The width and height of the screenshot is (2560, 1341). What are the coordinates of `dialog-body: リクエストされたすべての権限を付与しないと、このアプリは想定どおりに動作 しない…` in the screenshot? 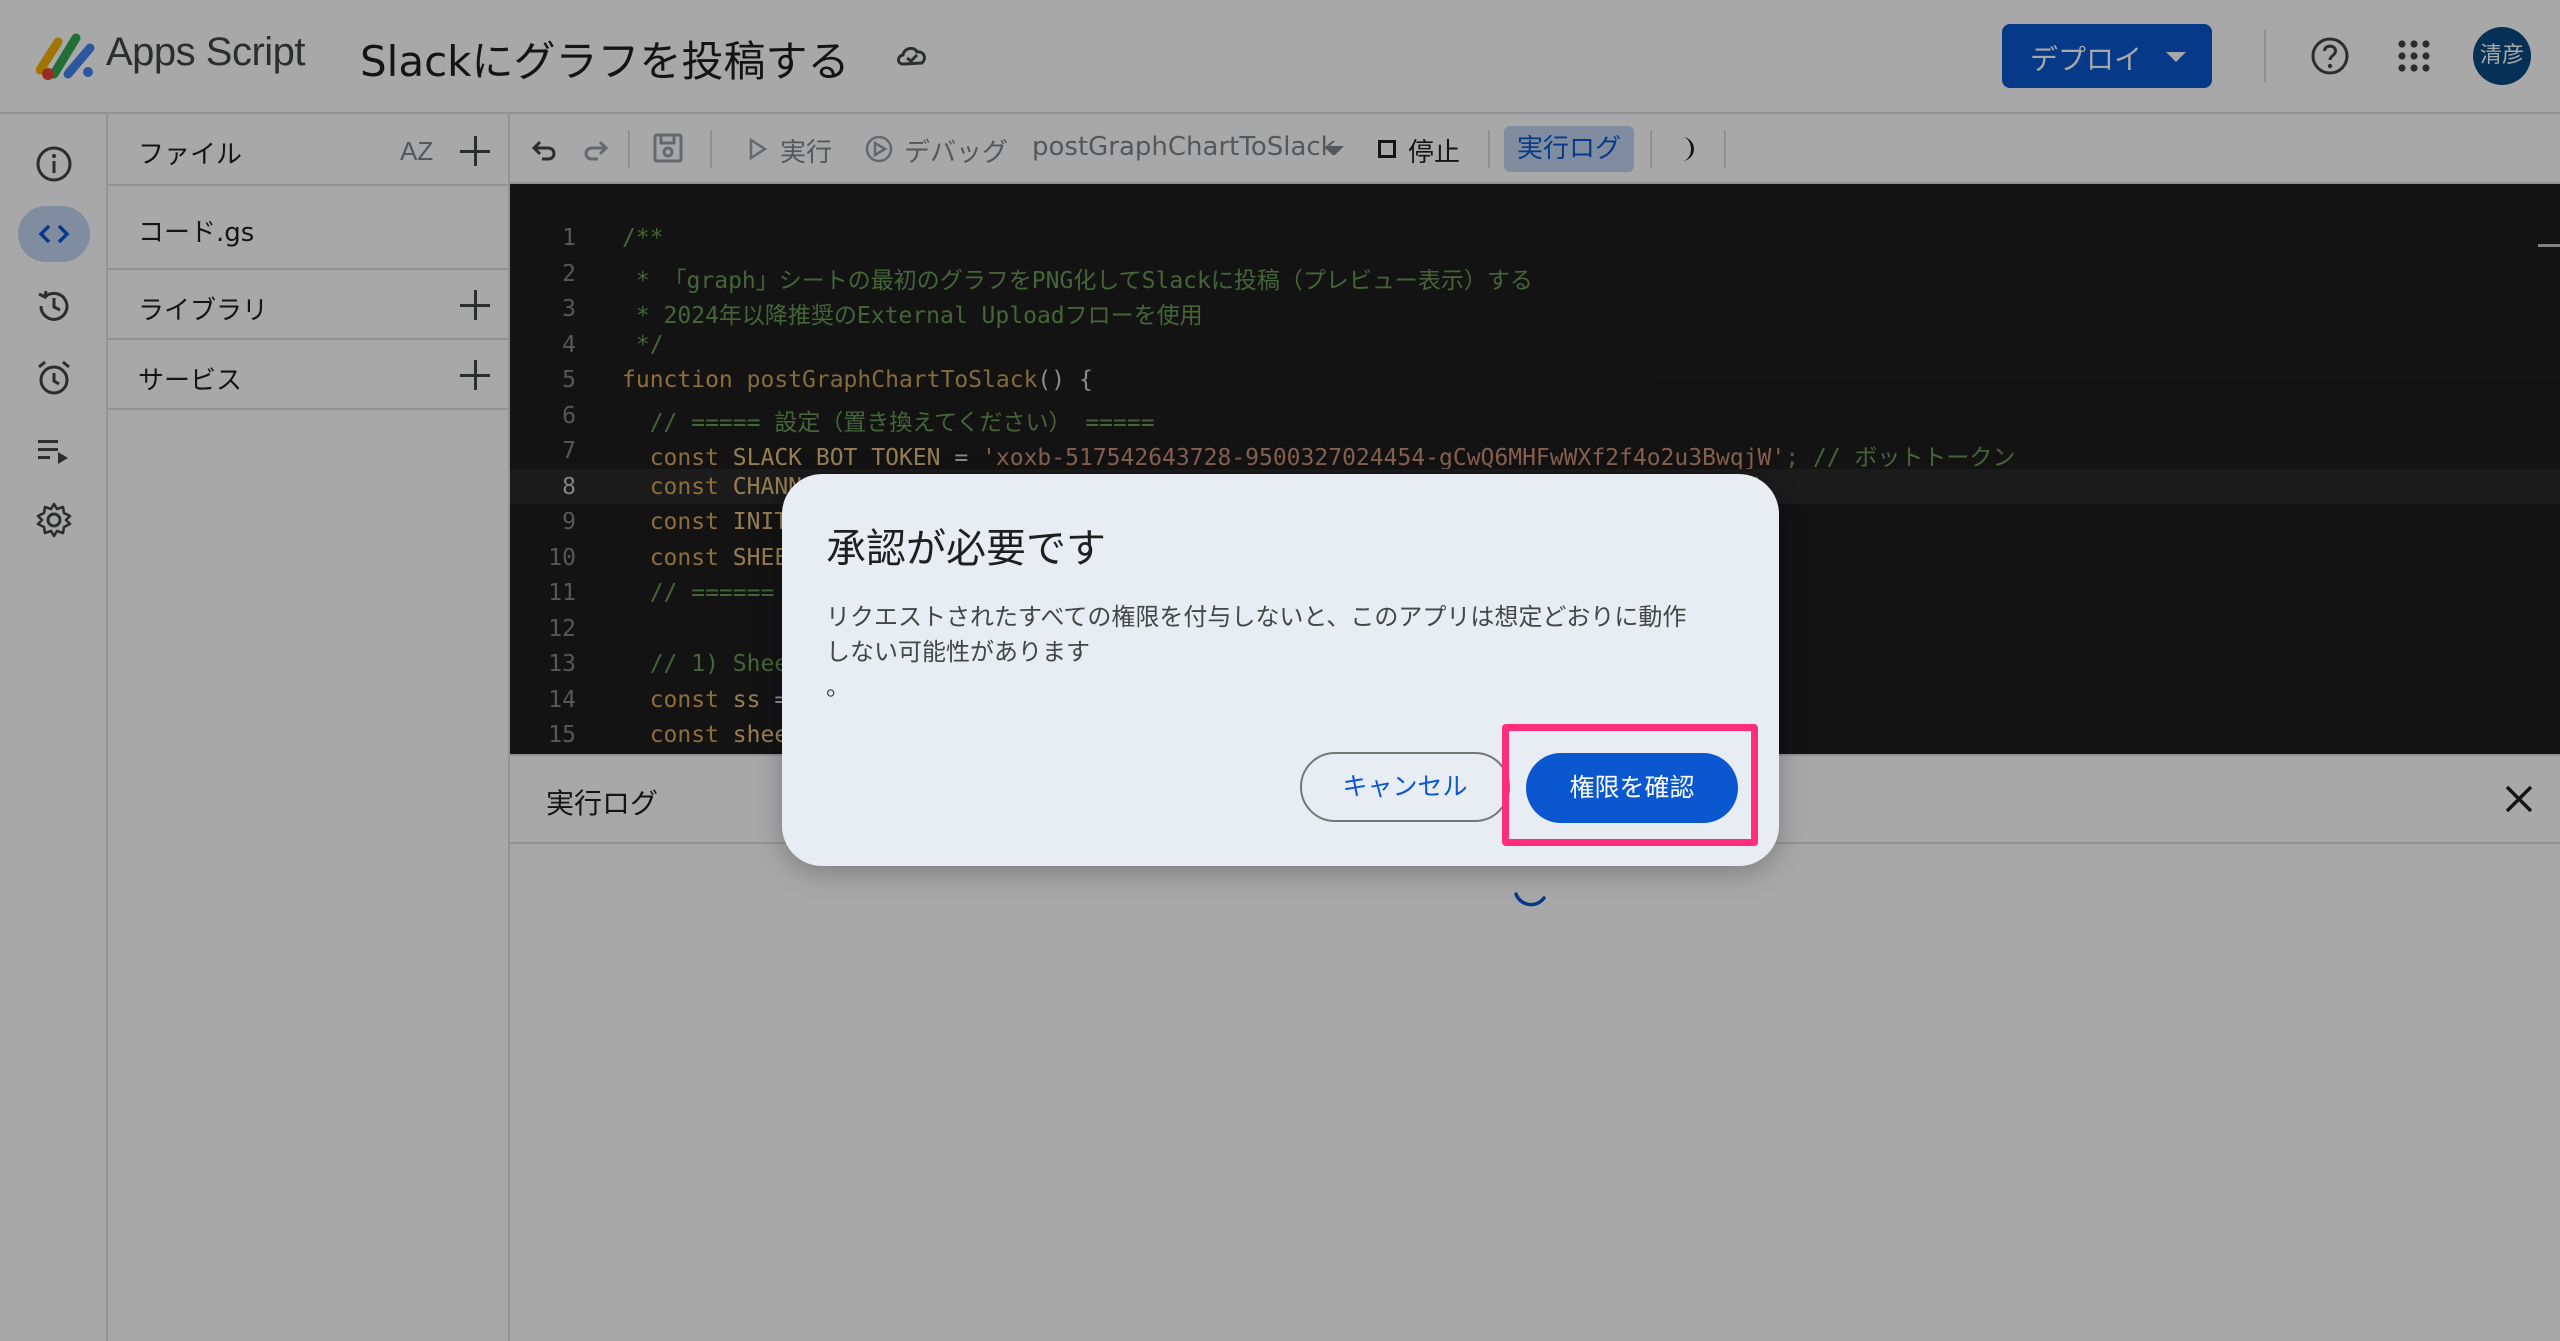 It's located at (1276, 652).